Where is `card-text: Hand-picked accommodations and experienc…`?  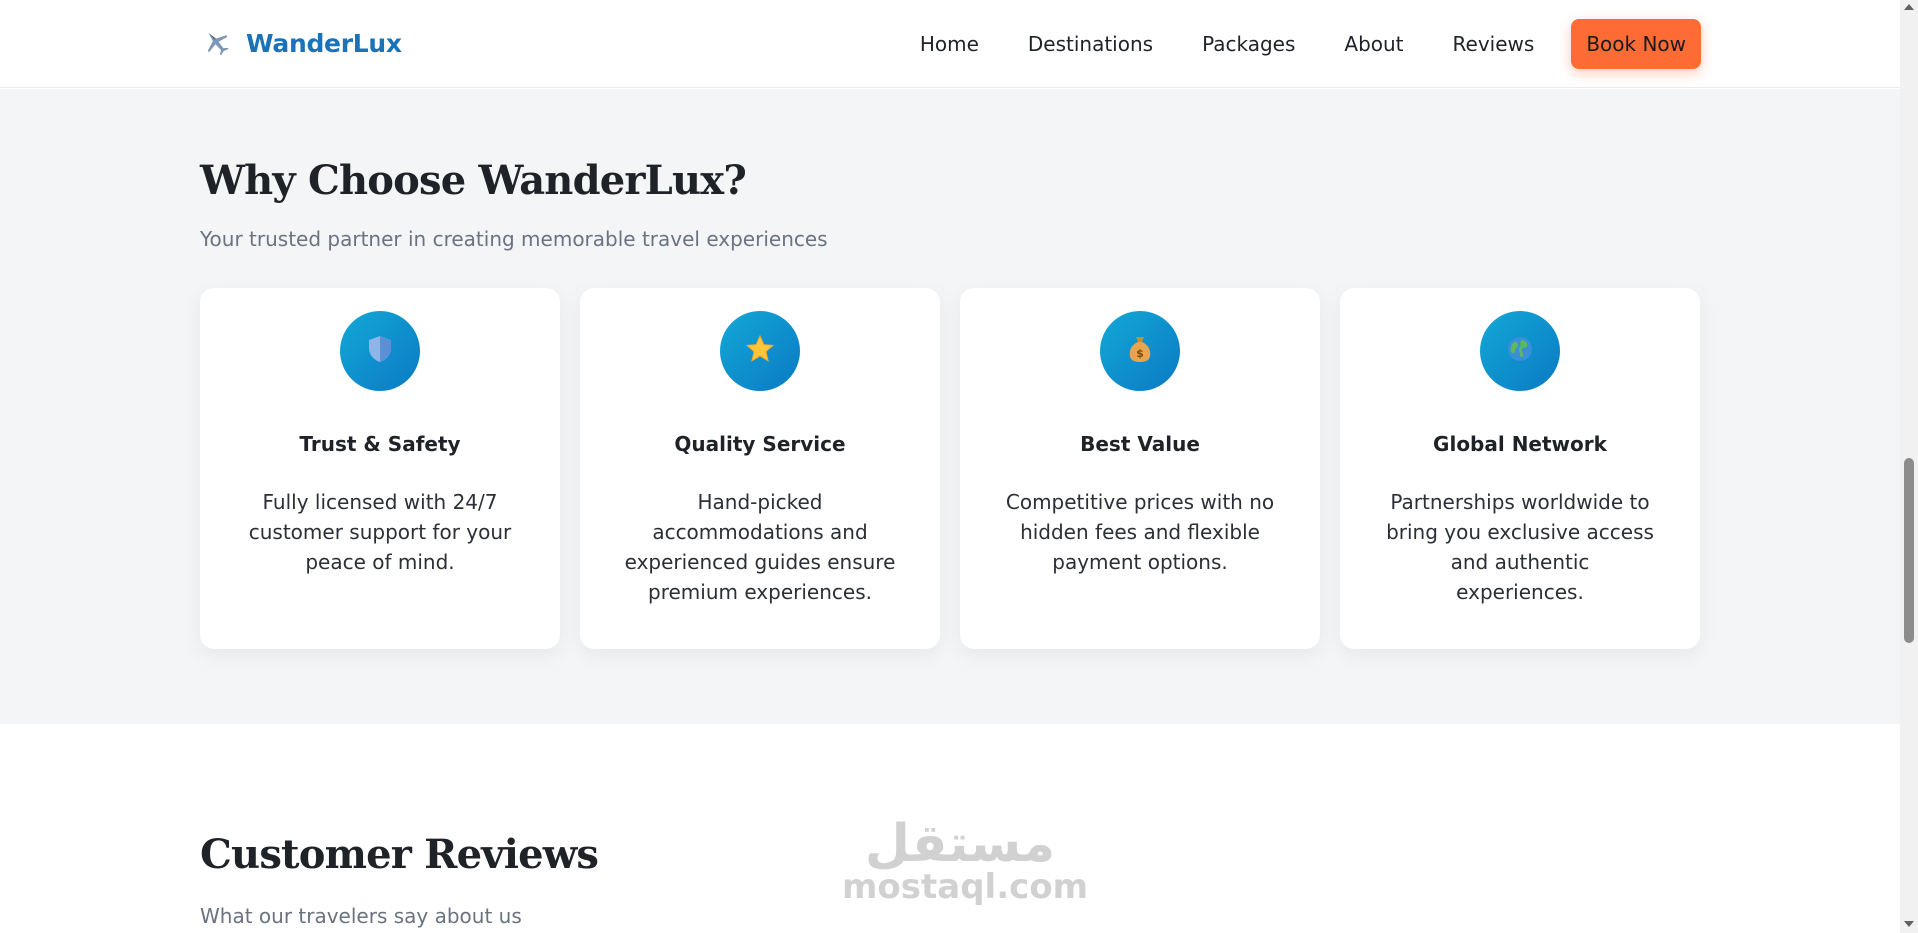 card-text: Hand-picked accommodations and experienc… is located at coordinates (760, 547).